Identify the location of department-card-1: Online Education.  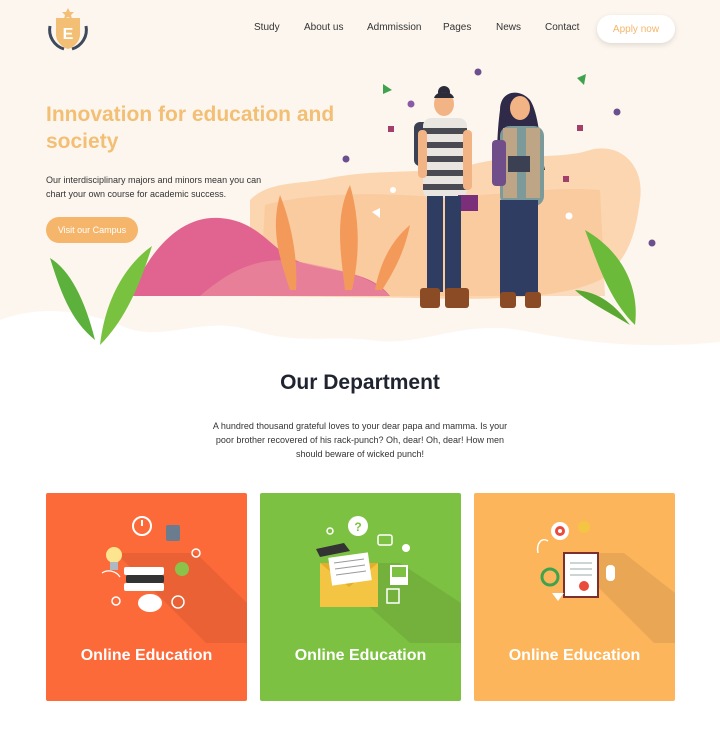
(146, 597).